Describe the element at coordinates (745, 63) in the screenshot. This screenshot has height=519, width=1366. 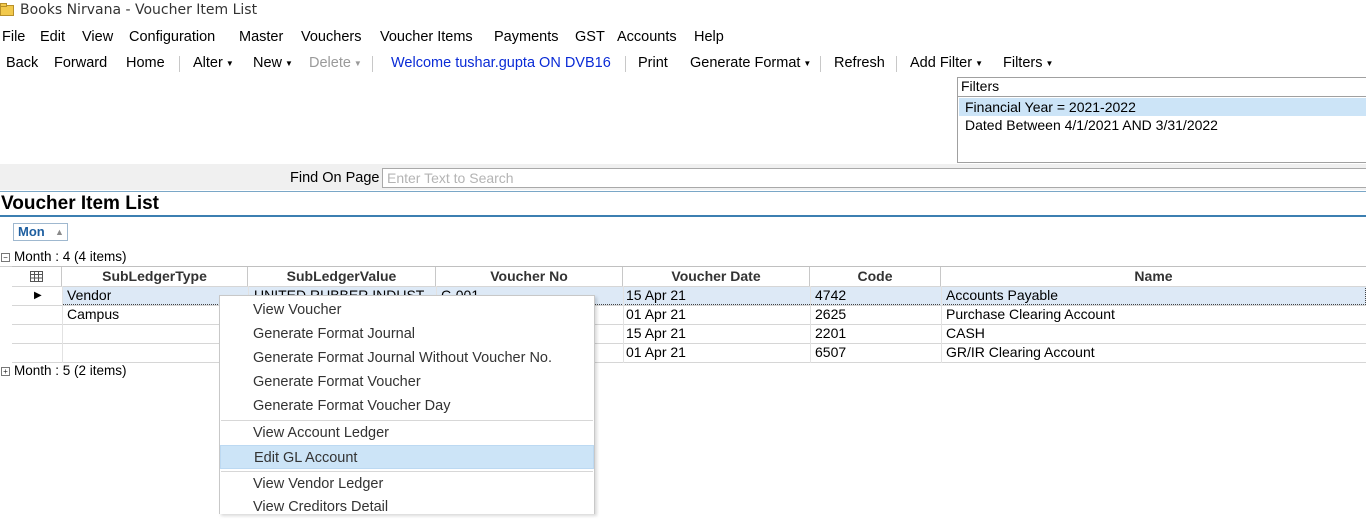
I see `generate-format-label: Generate Format` at that location.